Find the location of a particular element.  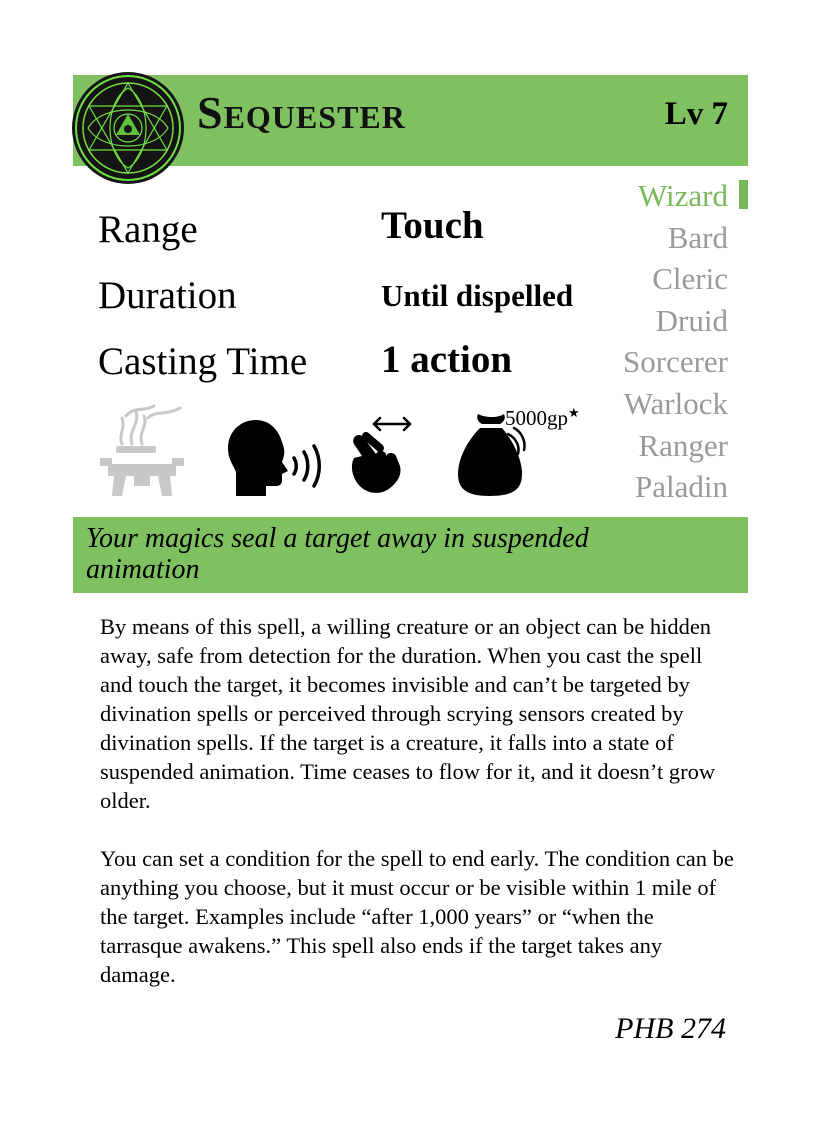

verbal-speaking-head-icon is located at coordinates (275, 460).